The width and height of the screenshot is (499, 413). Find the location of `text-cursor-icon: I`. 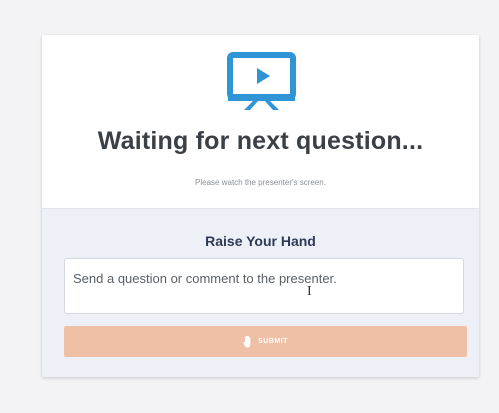

text-cursor-icon: I is located at coordinates (309, 291).